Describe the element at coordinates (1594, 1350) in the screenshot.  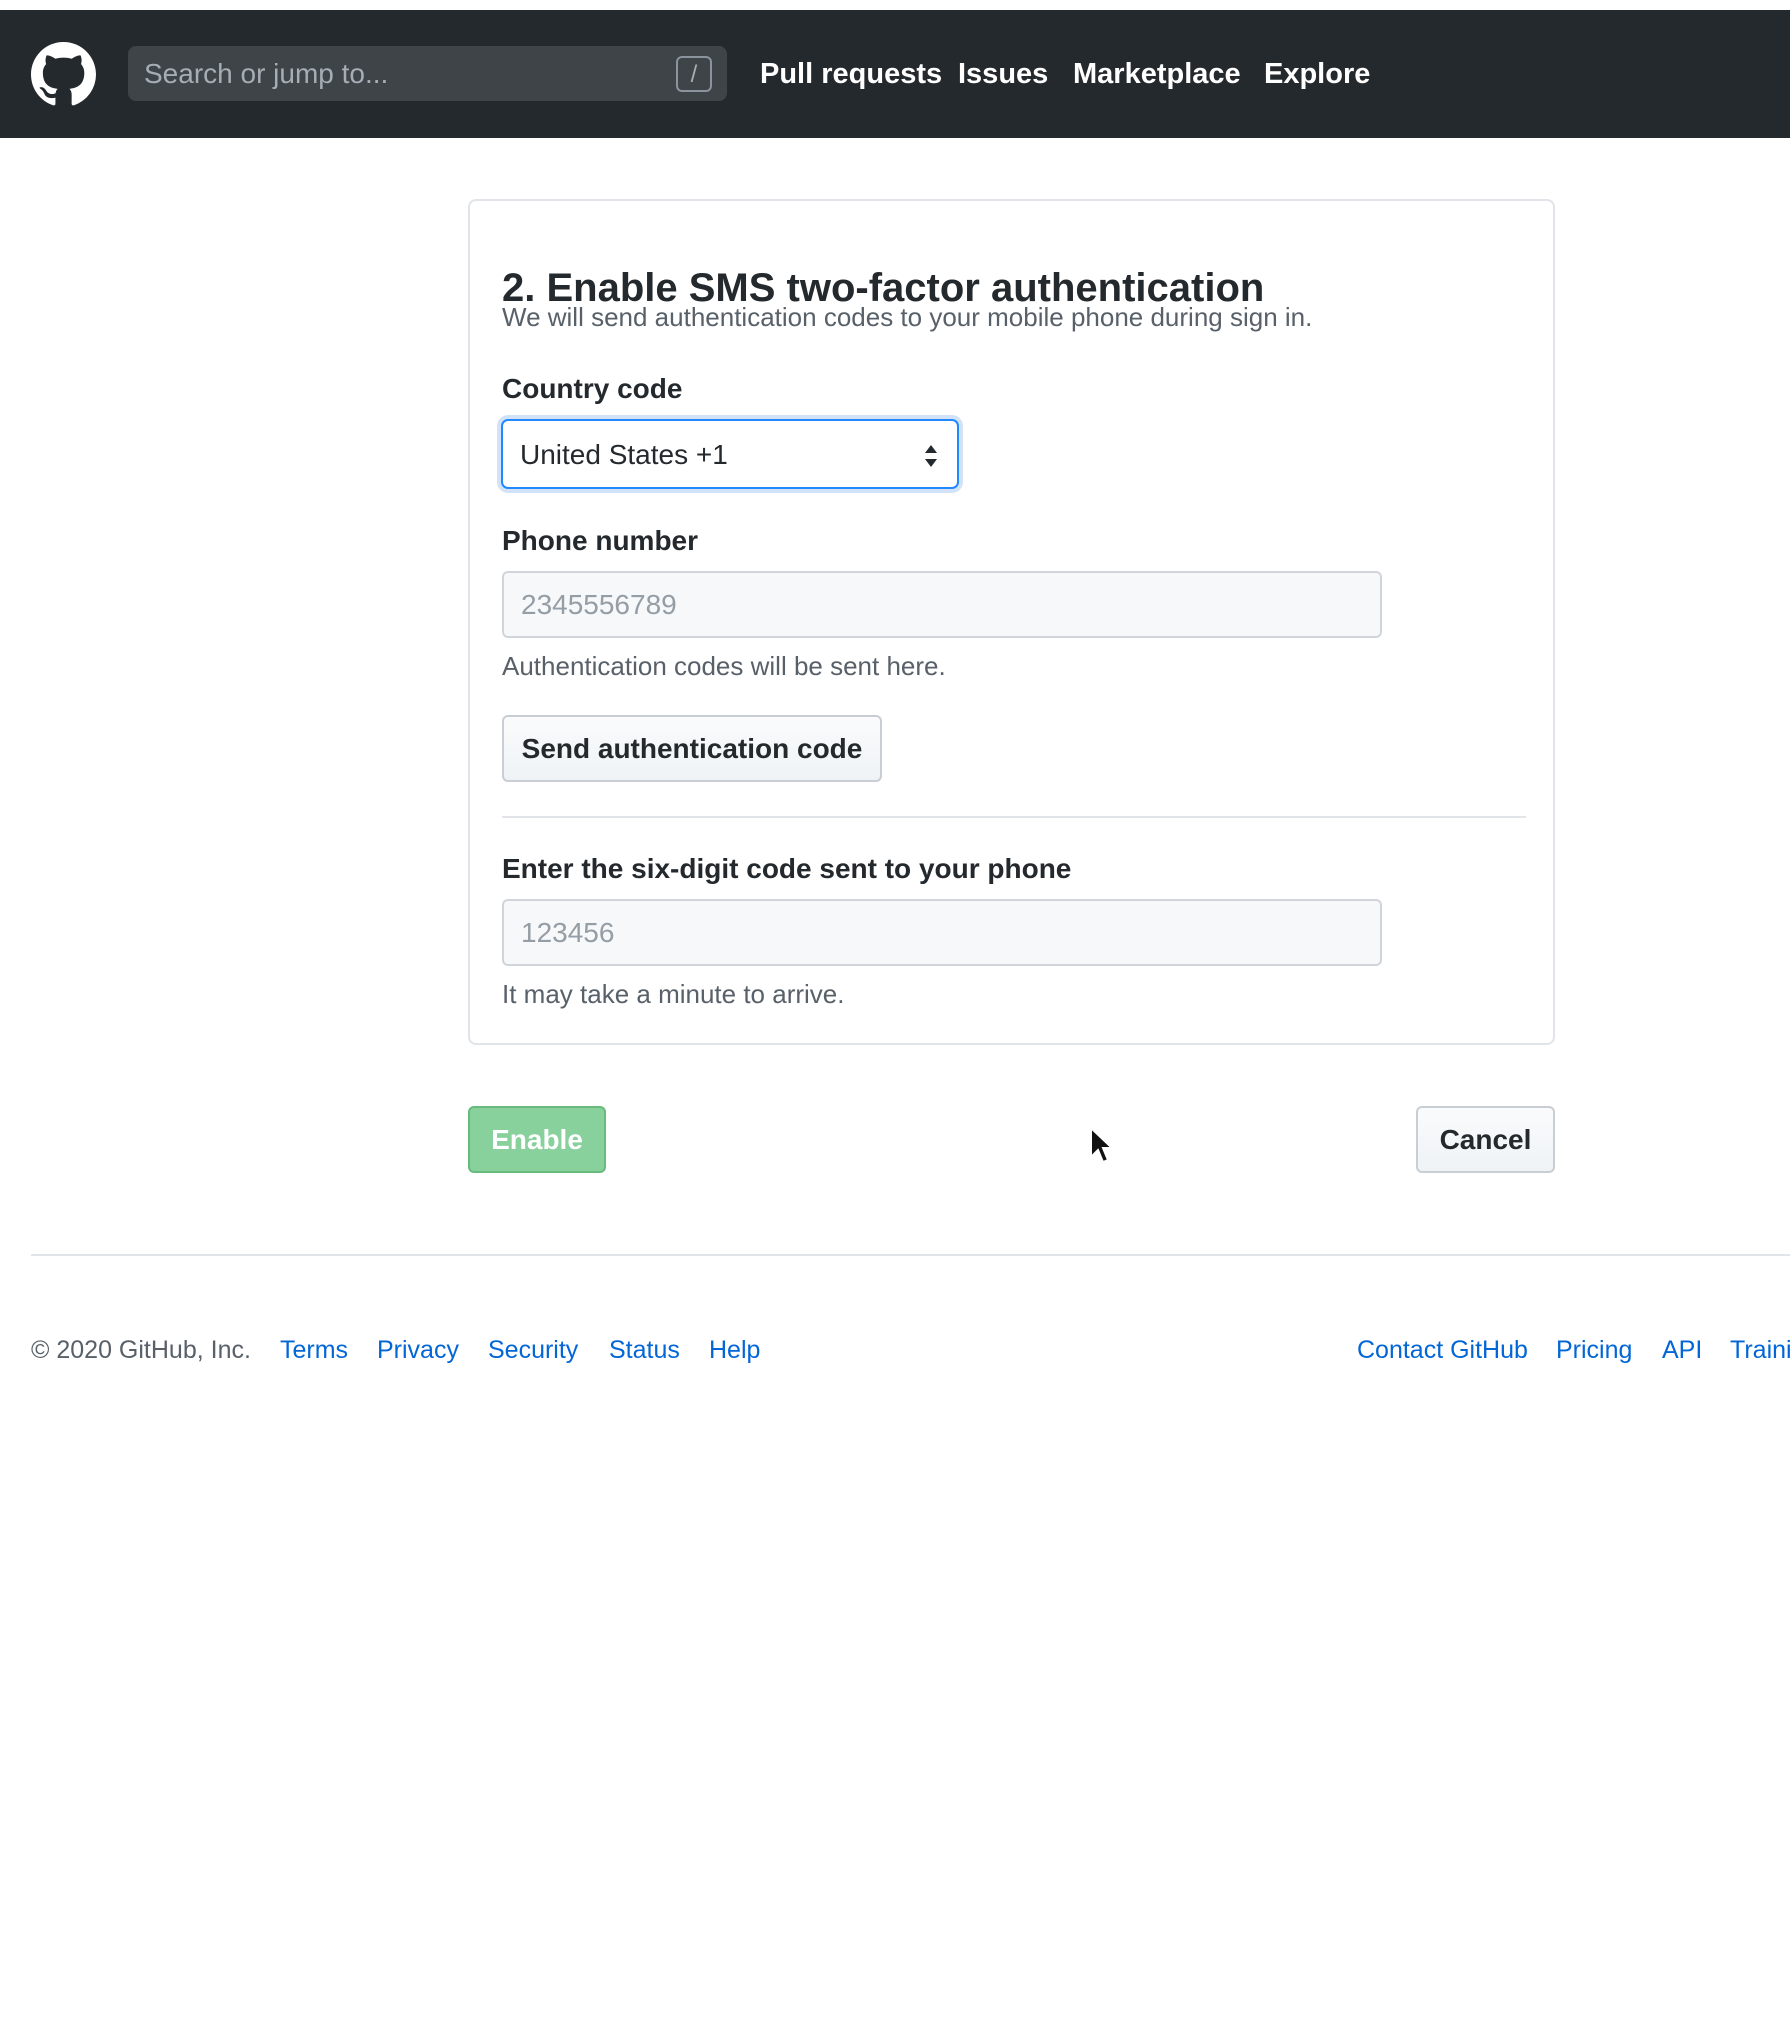
I see `footer-link-pricing: Pricing` at that location.